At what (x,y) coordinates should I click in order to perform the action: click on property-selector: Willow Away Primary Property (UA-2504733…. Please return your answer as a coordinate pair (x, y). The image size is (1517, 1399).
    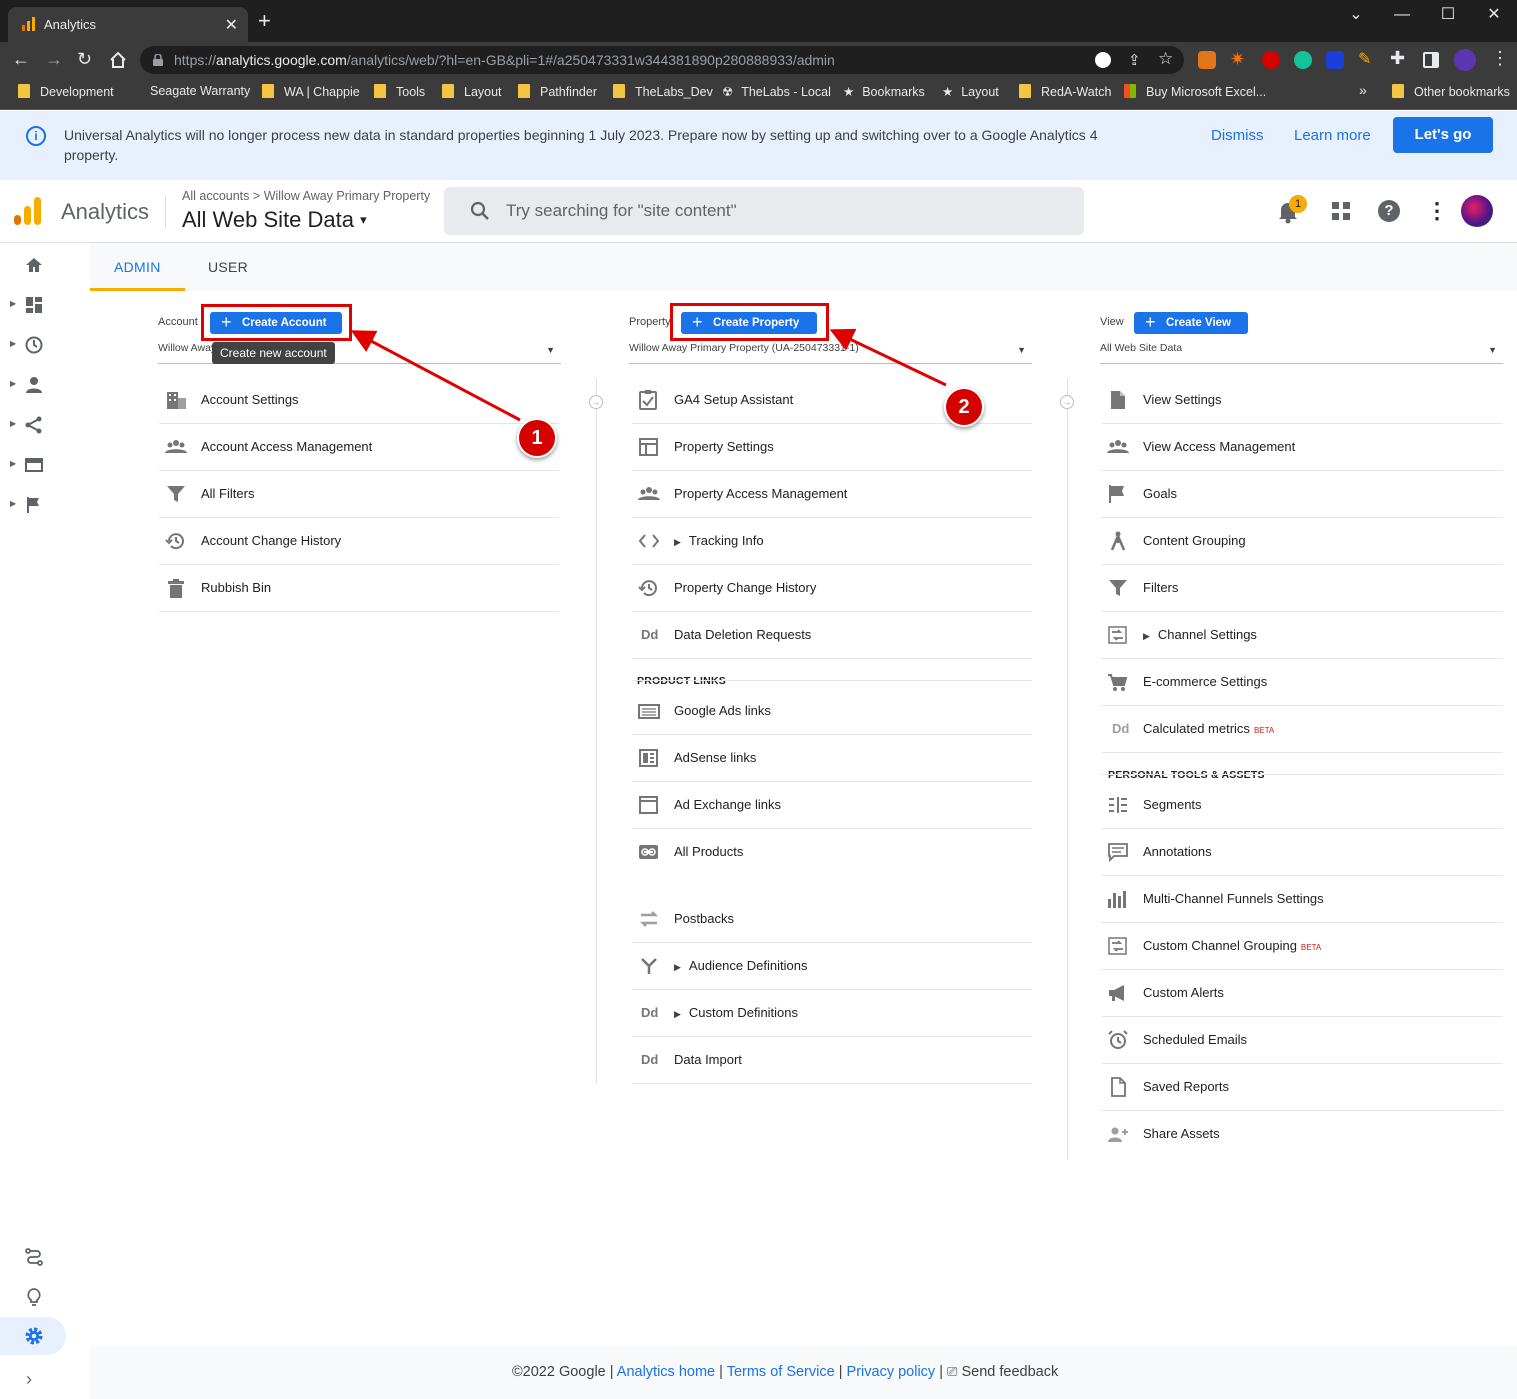
    Looking at the image, I should click on (830, 353).